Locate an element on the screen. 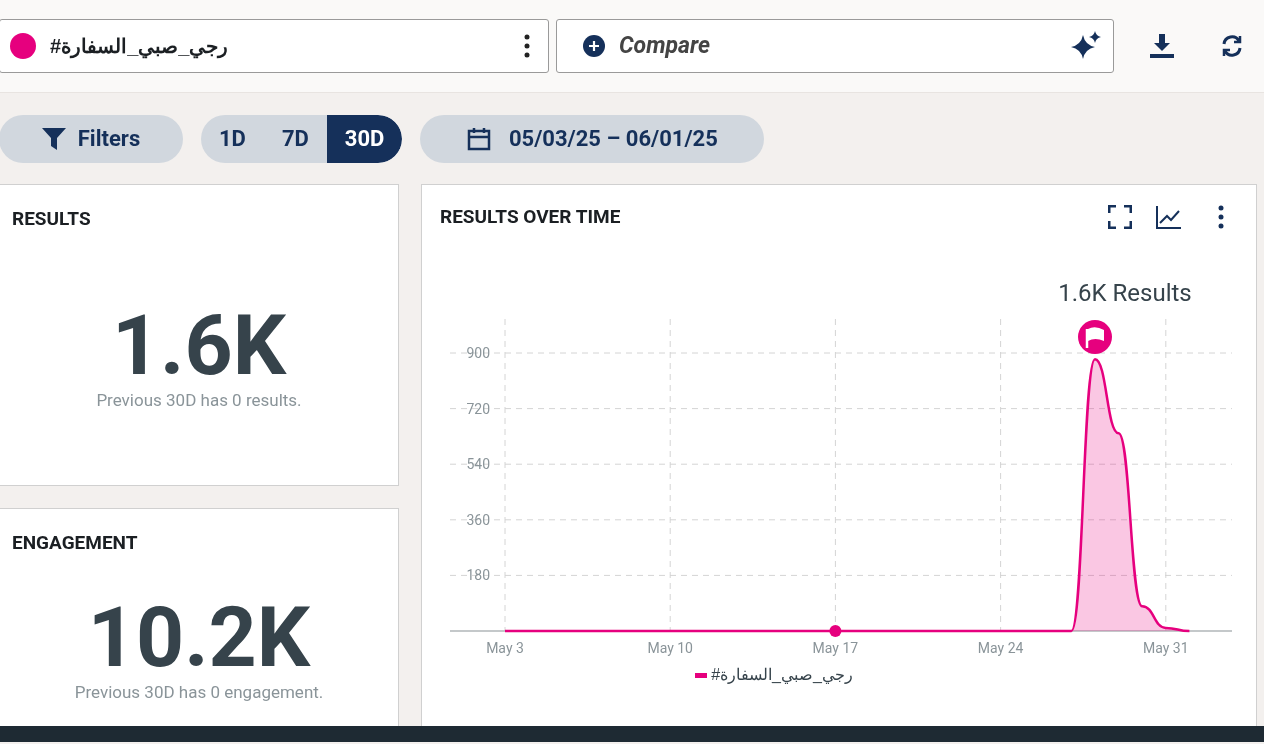 The height and width of the screenshot is (744, 1264). x-tick-label: May 31 is located at coordinates (1166, 648).